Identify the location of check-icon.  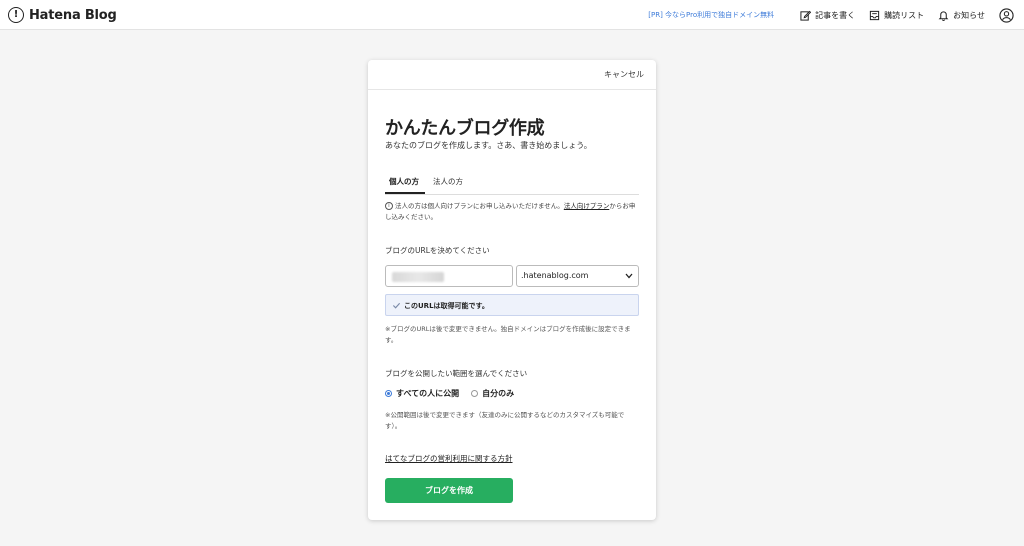
(396, 305).